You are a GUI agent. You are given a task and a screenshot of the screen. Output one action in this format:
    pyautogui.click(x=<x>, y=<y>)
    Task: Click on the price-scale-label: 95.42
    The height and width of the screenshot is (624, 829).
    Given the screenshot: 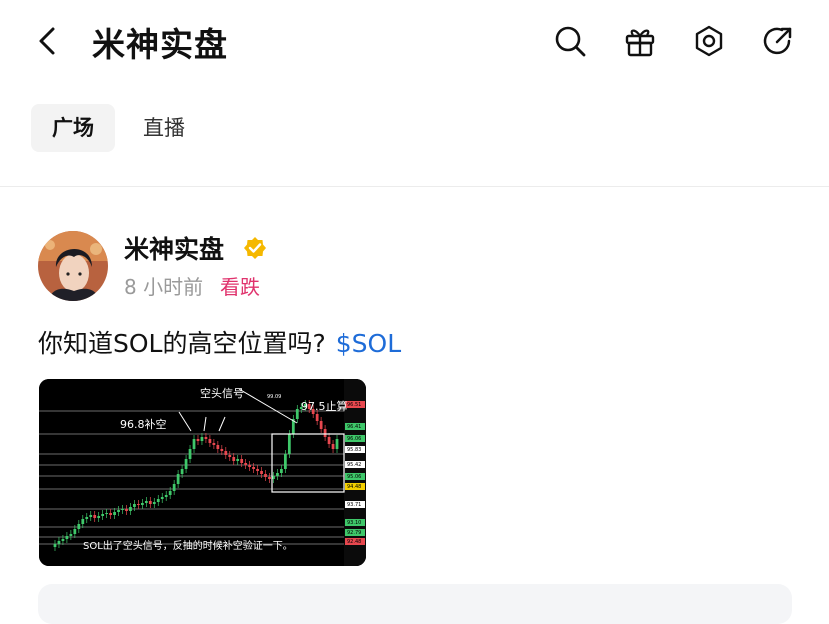 What is the action you would take?
    pyautogui.click(x=354, y=465)
    